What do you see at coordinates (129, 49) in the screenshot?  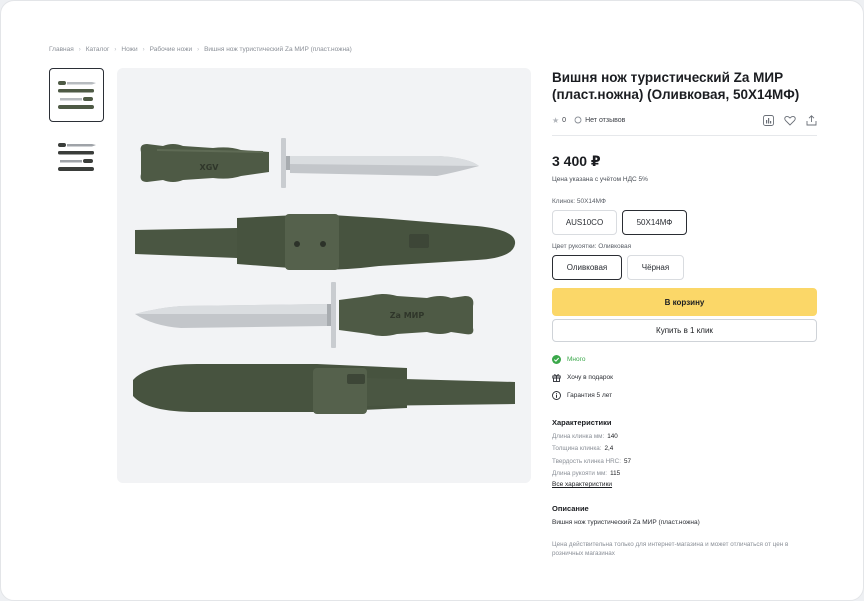 I see `breadcrumb-knives: Ножи` at bounding box center [129, 49].